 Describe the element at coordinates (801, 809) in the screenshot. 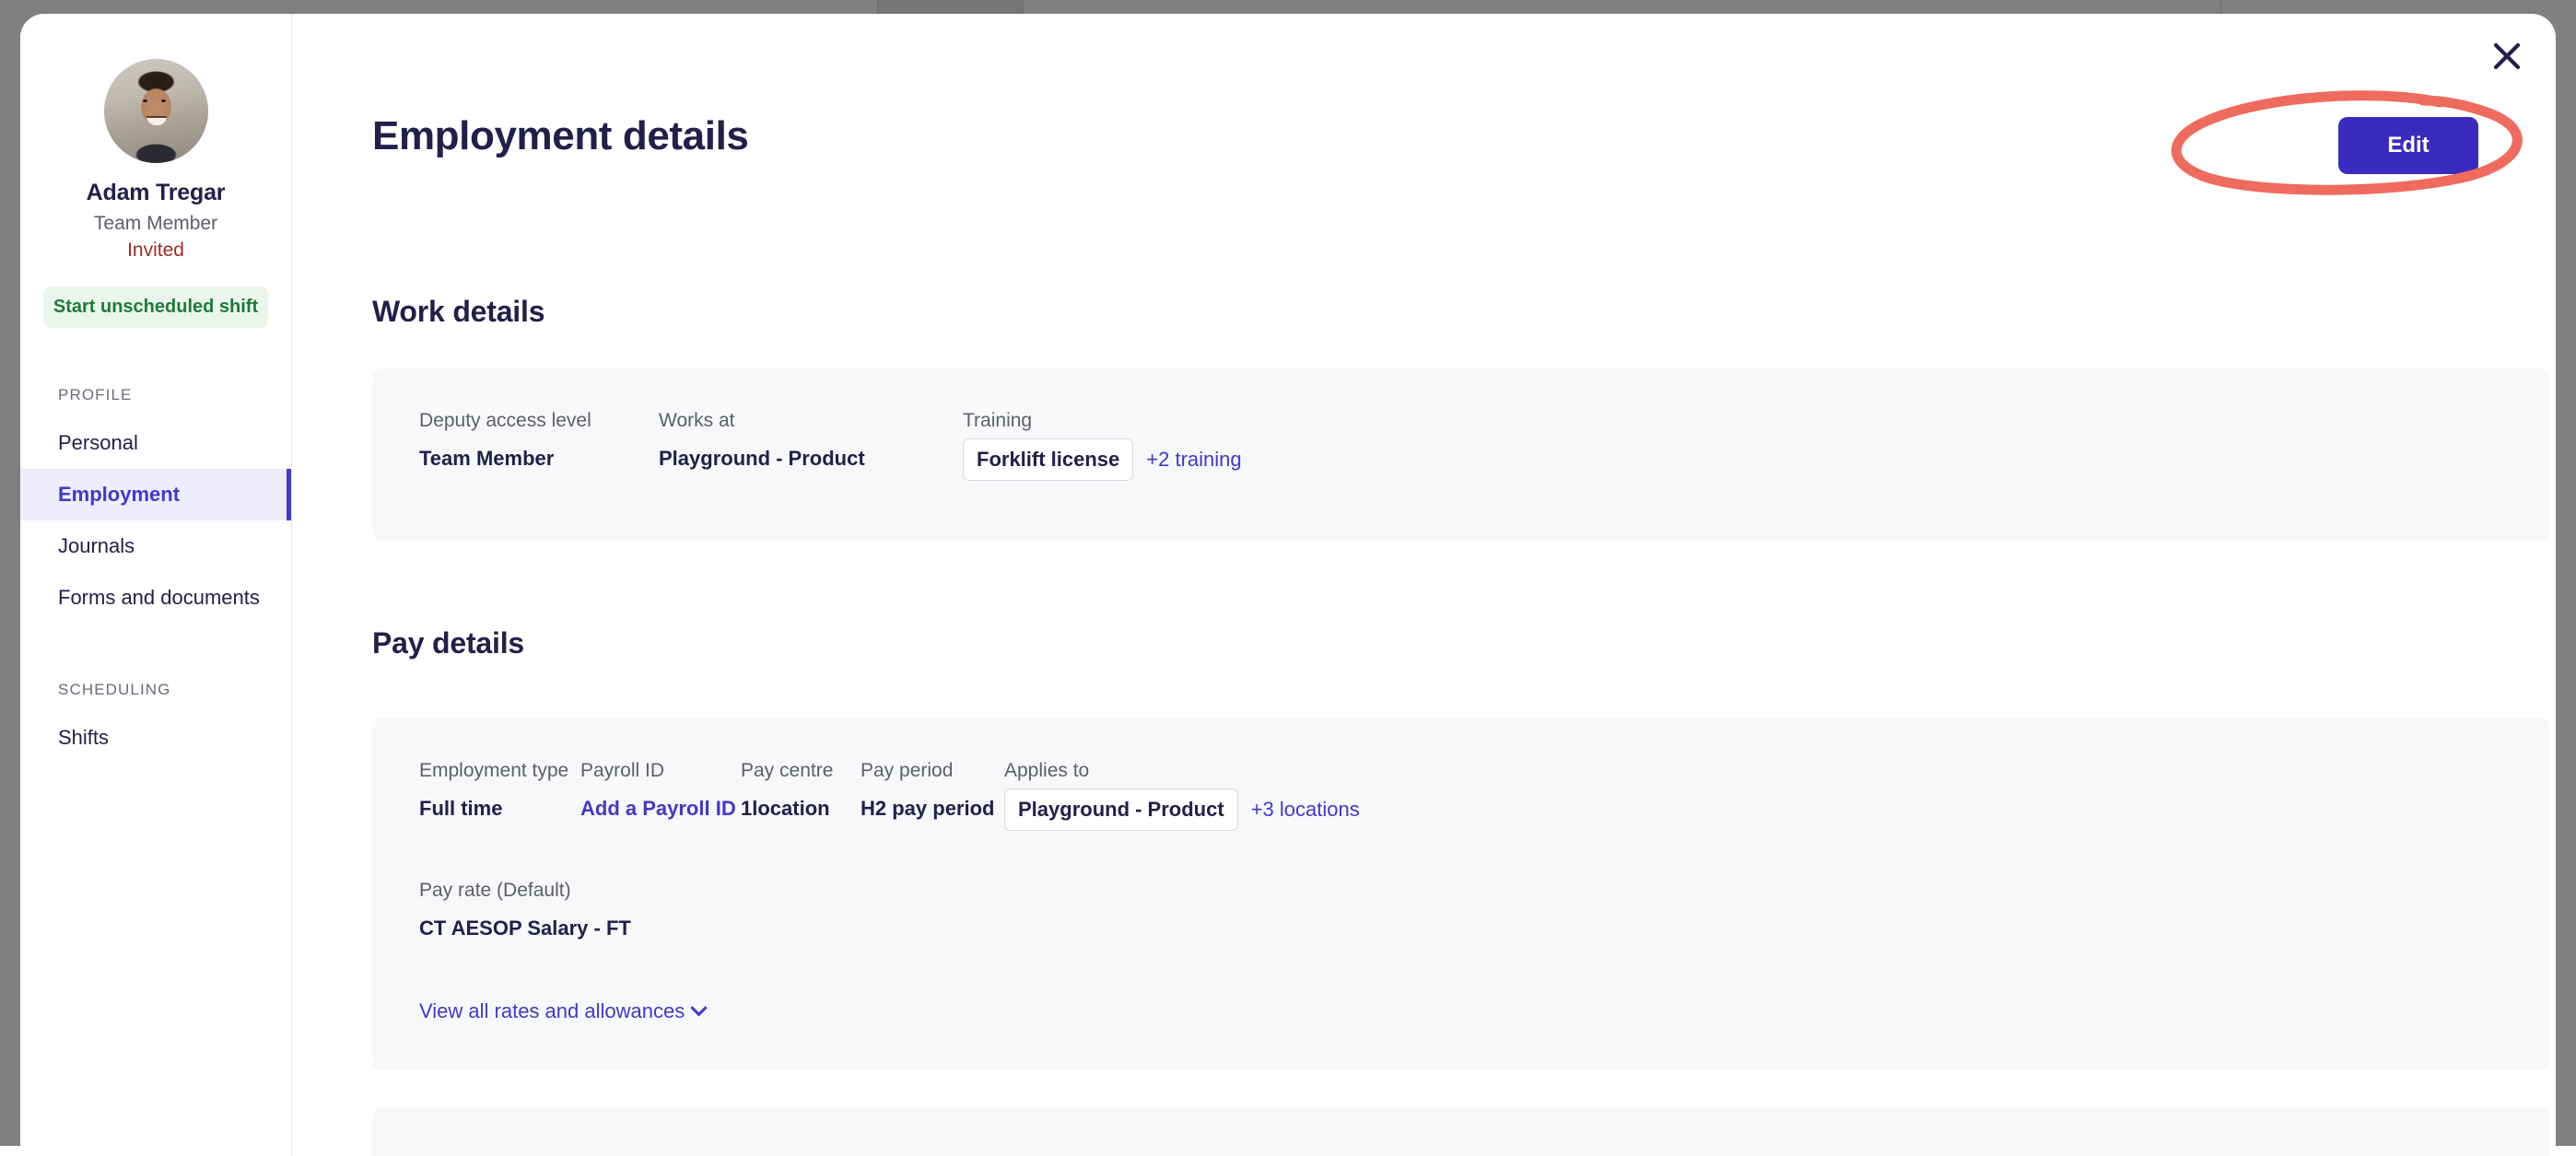

I see `field-value: 1location` at that location.